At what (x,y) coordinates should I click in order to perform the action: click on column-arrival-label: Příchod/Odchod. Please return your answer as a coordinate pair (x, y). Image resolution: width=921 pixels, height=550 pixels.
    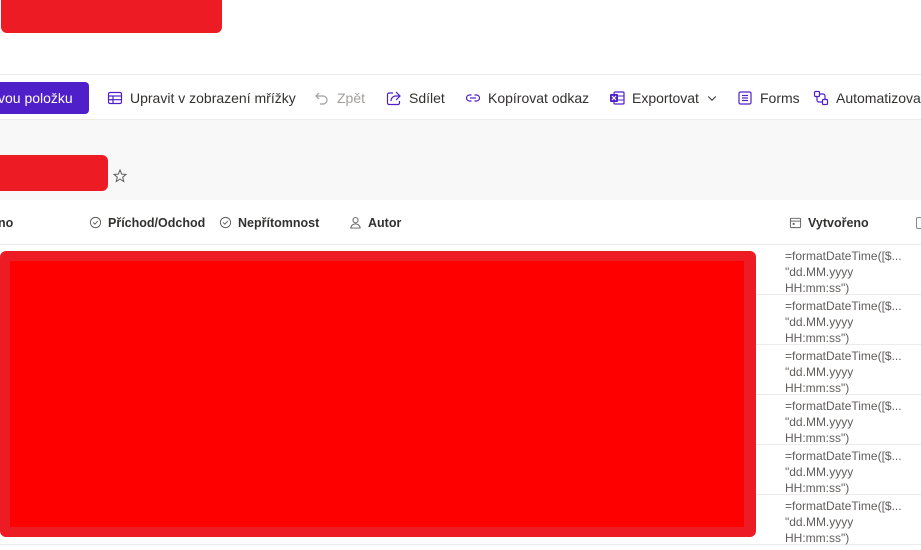
    Looking at the image, I should click on (157, 222).